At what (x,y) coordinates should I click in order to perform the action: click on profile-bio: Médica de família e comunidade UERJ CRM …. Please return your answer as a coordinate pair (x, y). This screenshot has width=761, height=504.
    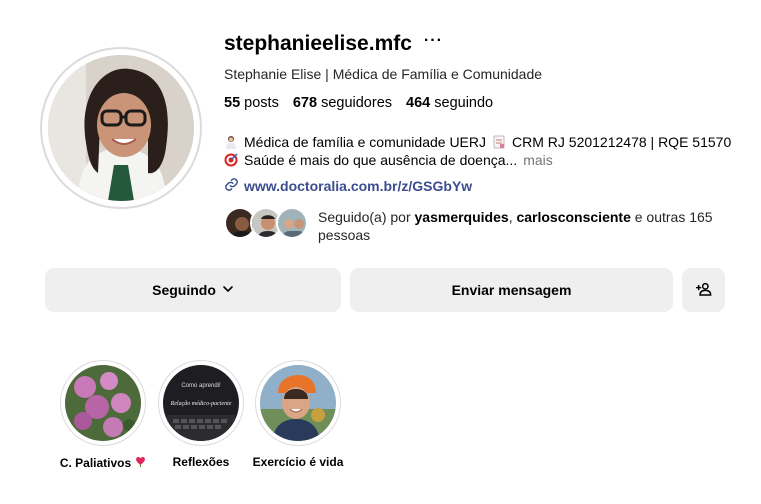
    Looking at the image, I should click on (477, 151).